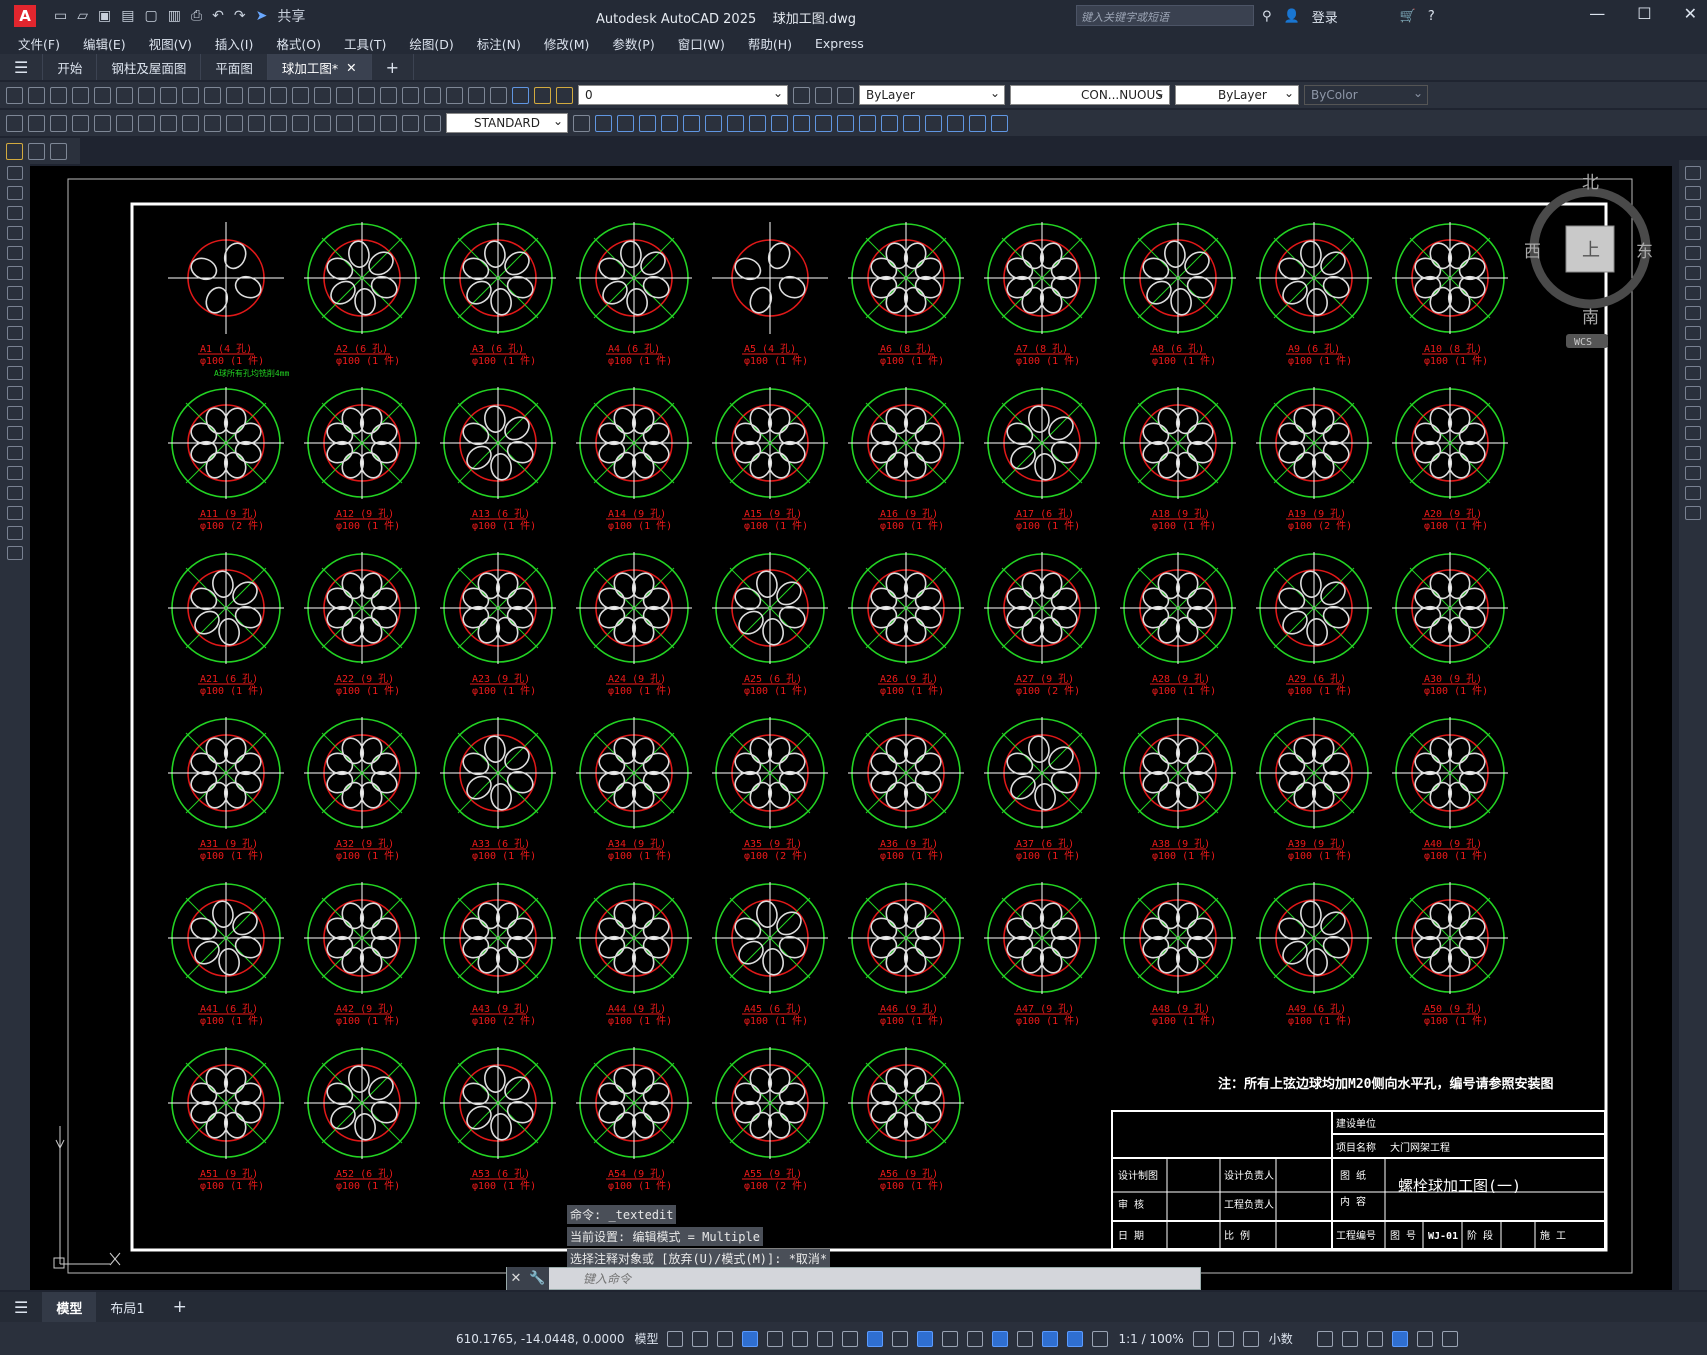 This screenshot has width=1707, height=1355. Describe the element at coordinates (174, 16) in the screenshot. I see `save-web-icon: ▥` at that location.